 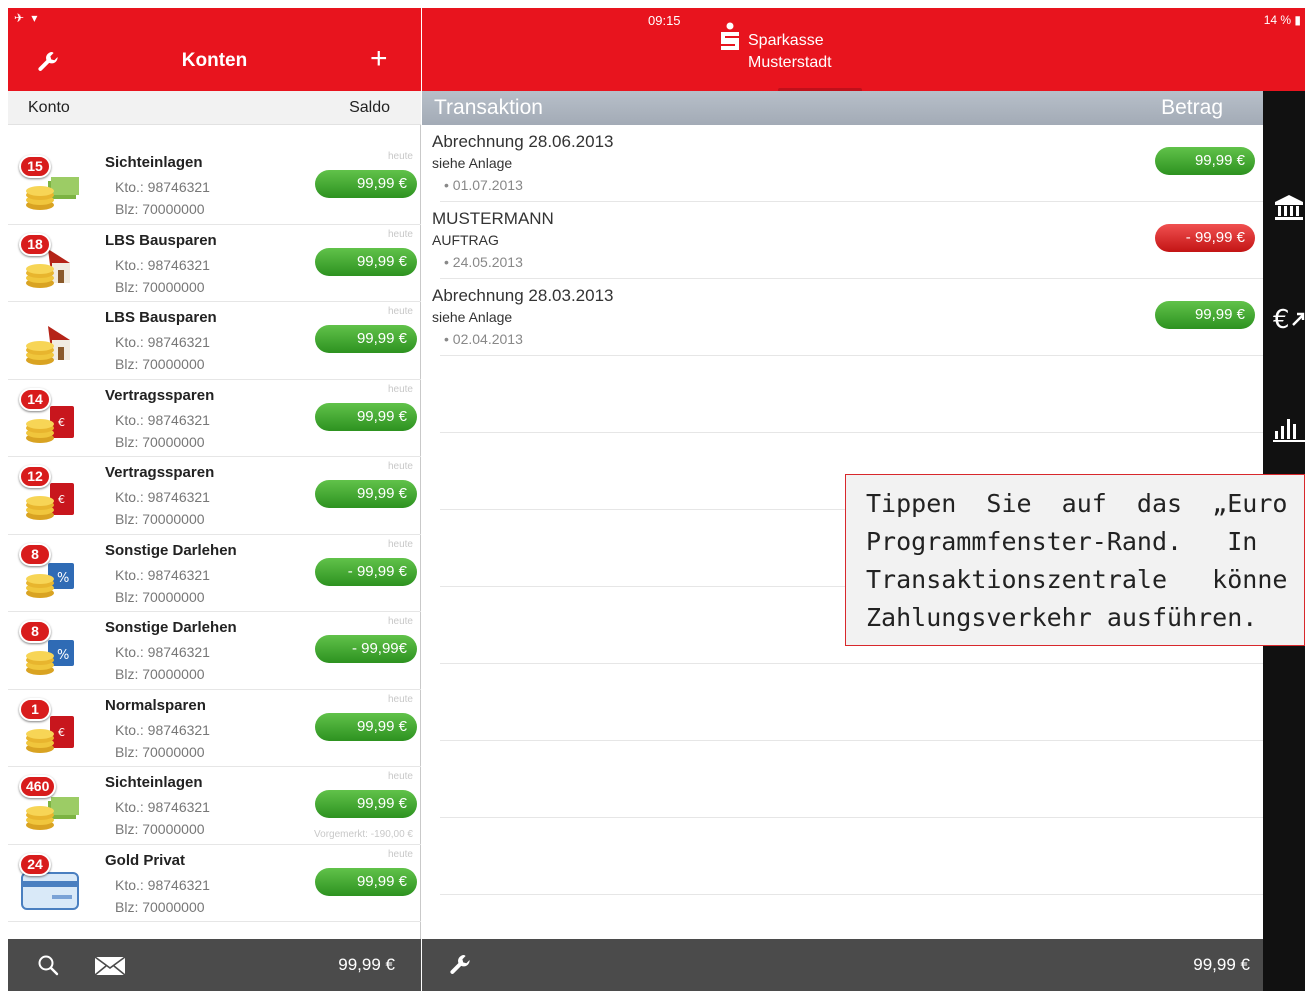 What do you see at coordinates (38, 786) in the screenshot?
I see `notification-badge: 460` at bounding box center [38, 786].